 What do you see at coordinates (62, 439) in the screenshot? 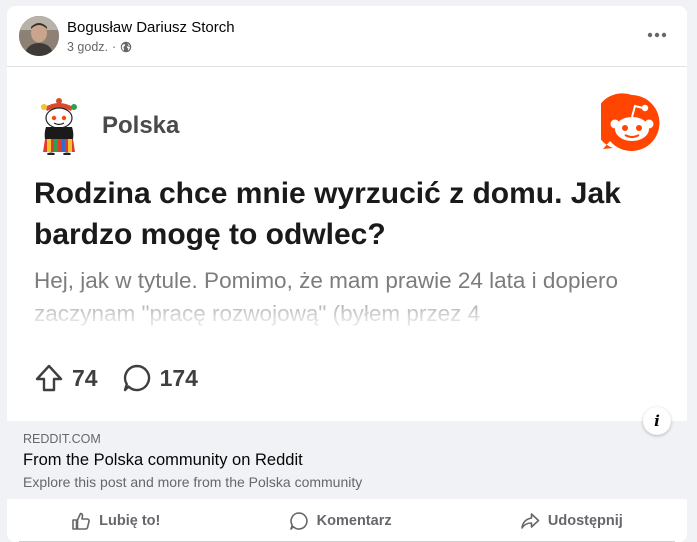
I see `link-domain: REDDIT.COM` at bounding box center [62, 439].